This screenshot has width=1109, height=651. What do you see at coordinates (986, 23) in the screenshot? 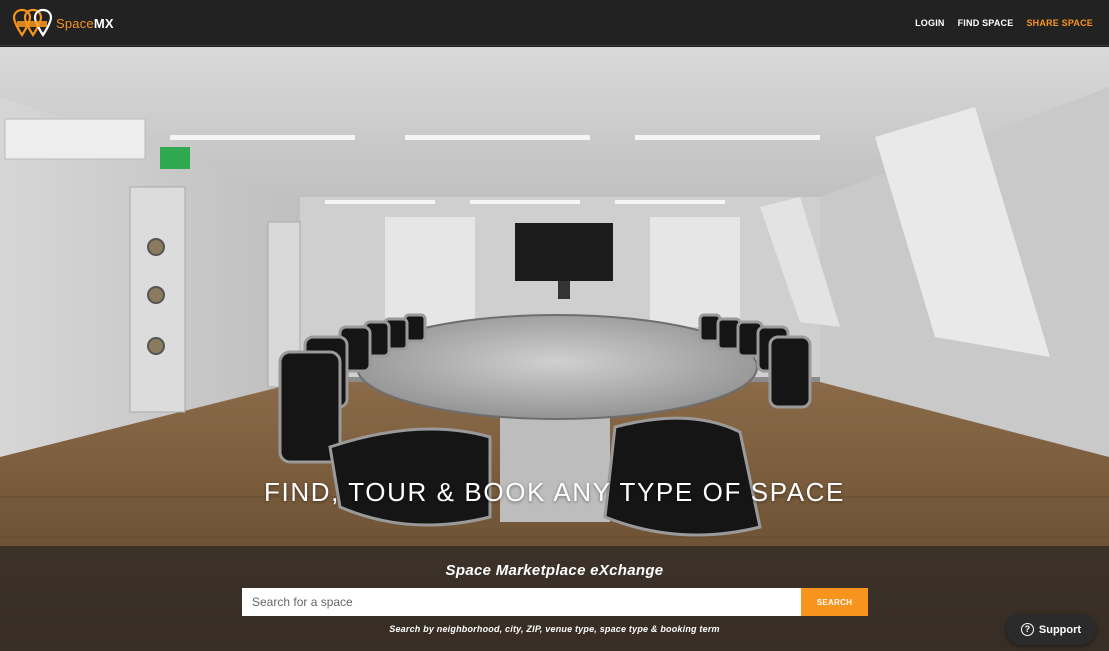
I see `nav-find-space: FIND SPACE` at bounding box center [986, 23].